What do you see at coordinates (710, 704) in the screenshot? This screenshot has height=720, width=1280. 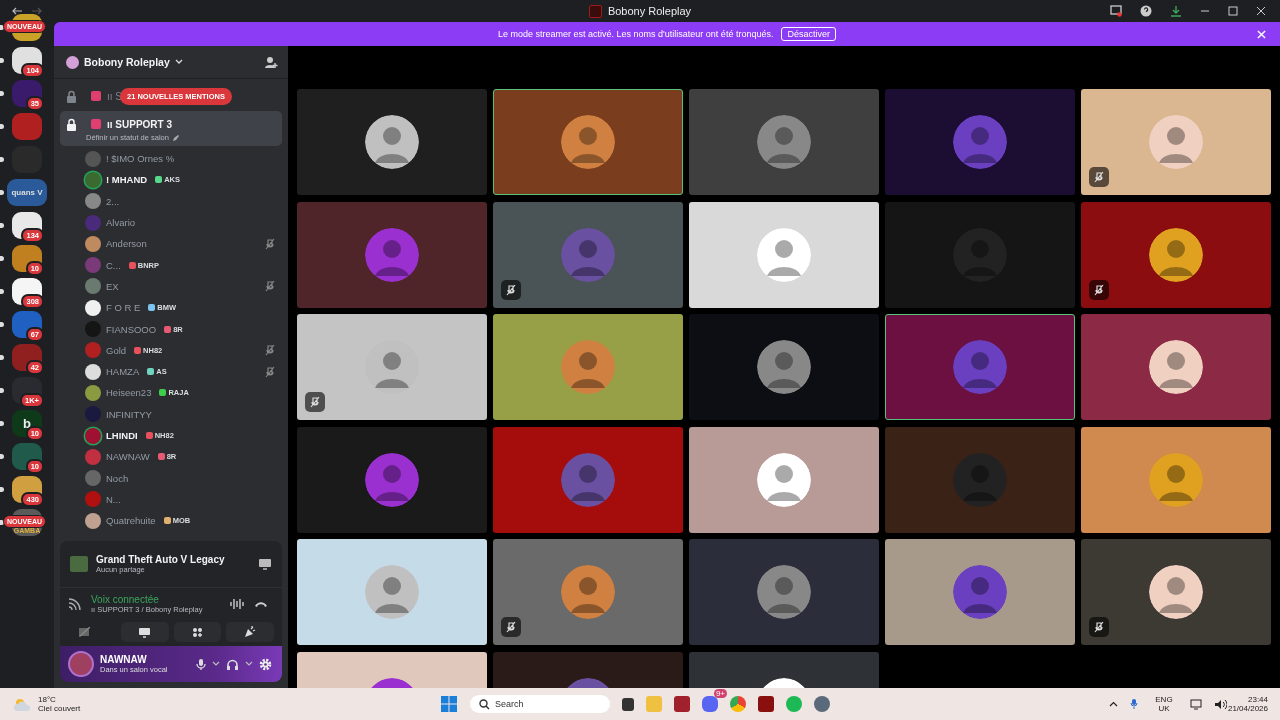 I see `discord-icon` at bounding box center [710, 704].